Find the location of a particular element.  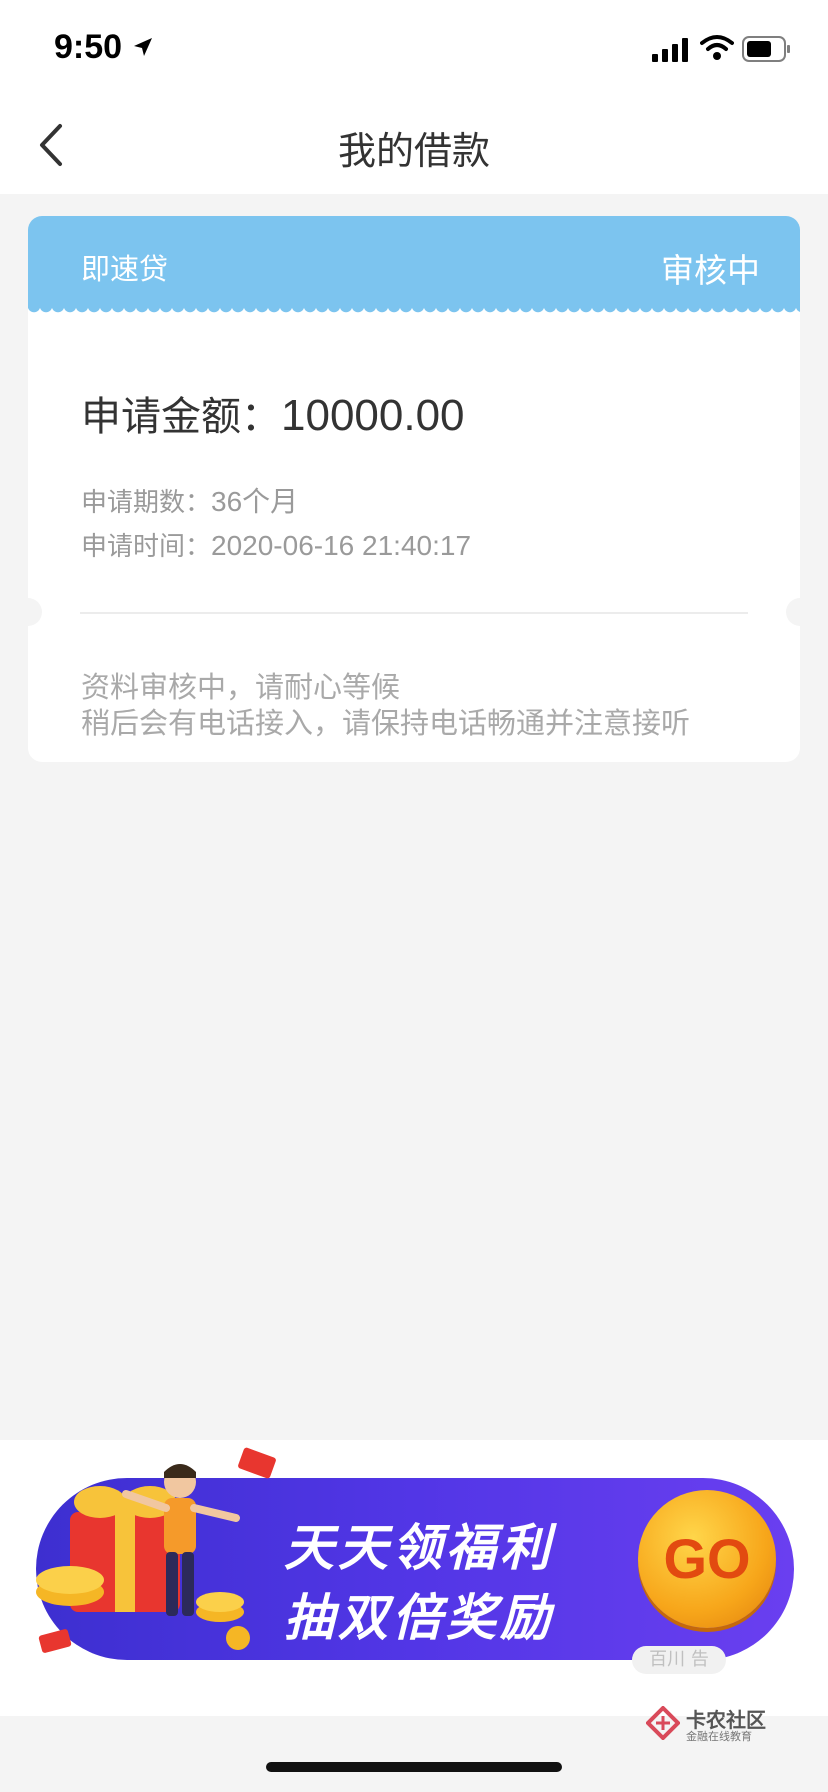

watermark: 卡农社区 金融在线教育 is located at coordinates (721, 1724).